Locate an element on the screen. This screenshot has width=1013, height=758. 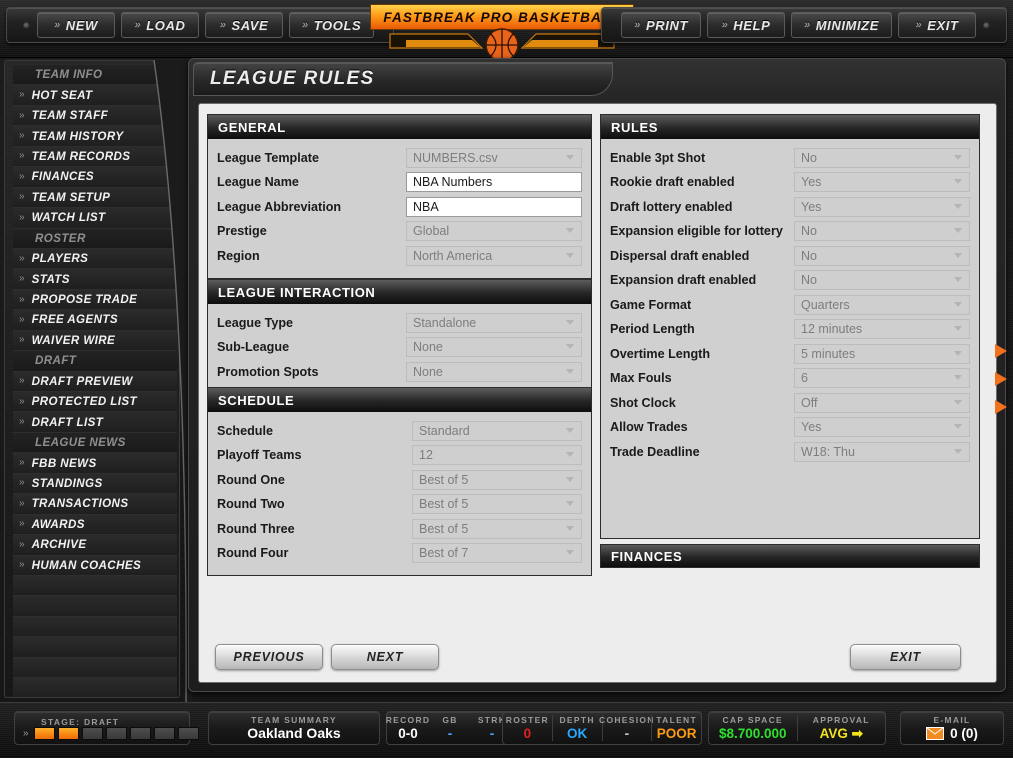
field-value: 6 is located at coordinates (804, 378).